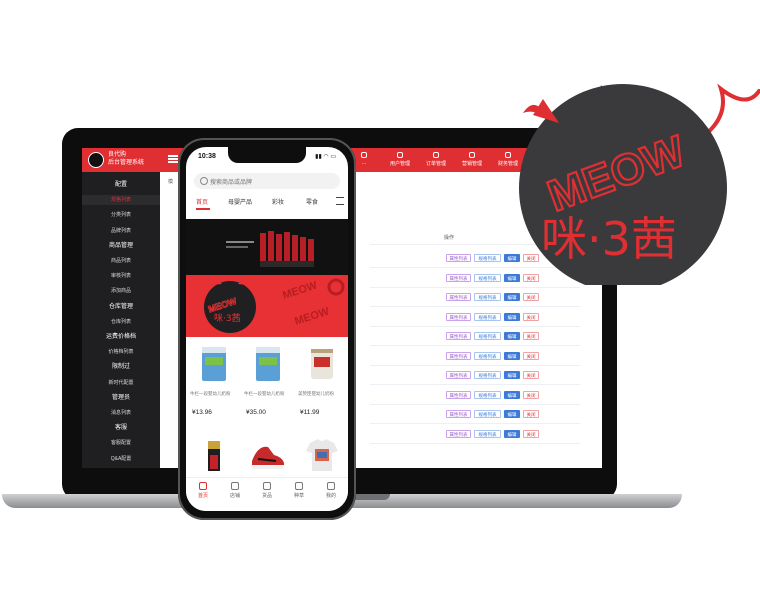 The image size is (760, 600). Describe the element at coordinates (202, 496) in the screenshot. I see `tab-label: 首页` at that location.